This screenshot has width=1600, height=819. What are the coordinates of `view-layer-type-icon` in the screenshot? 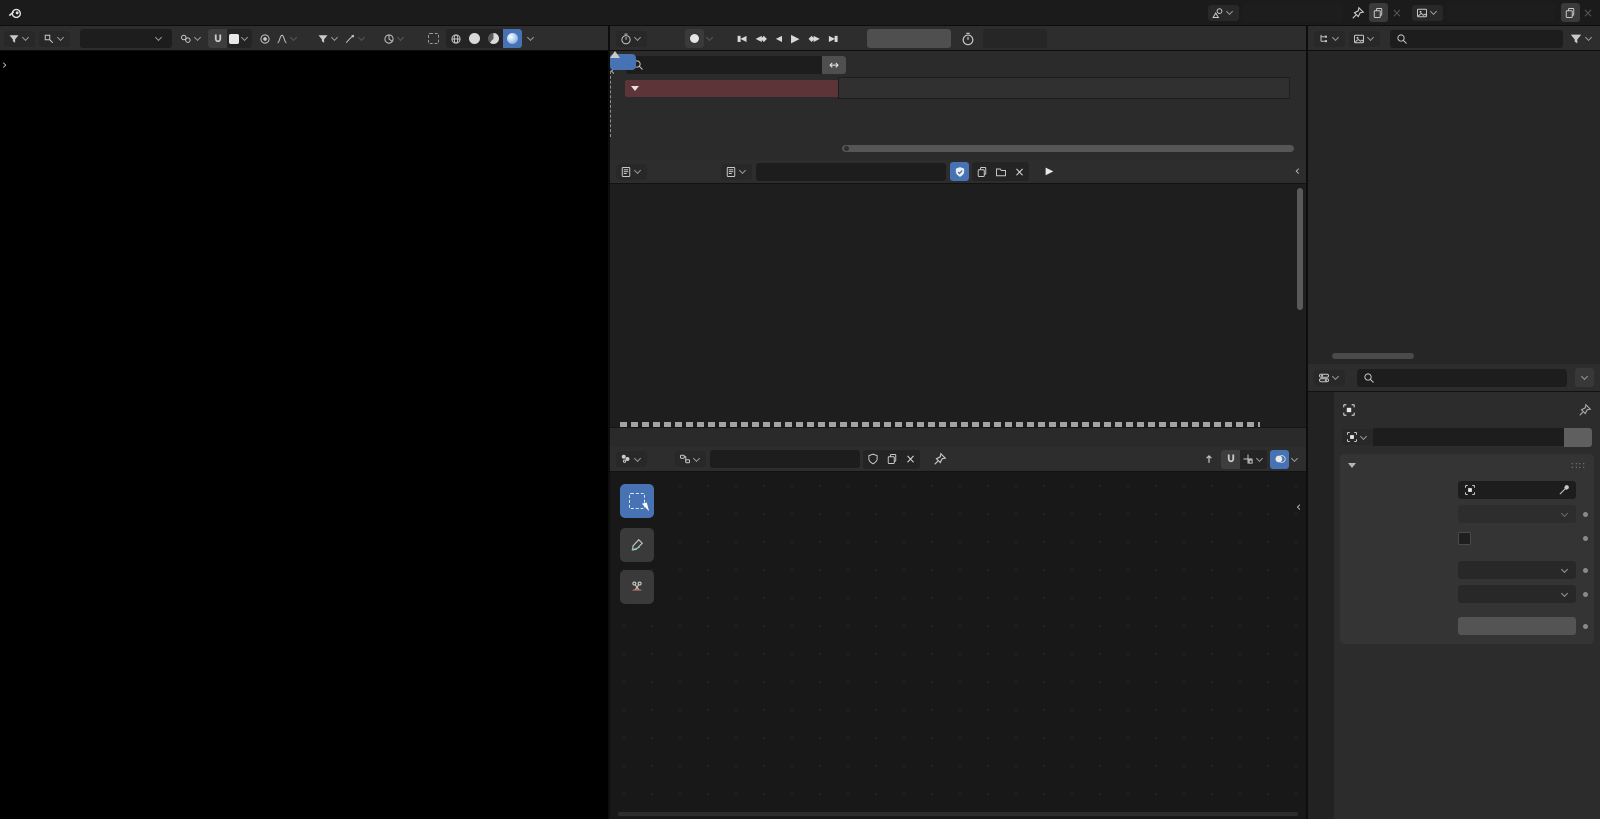 It's located at (1427, 12).